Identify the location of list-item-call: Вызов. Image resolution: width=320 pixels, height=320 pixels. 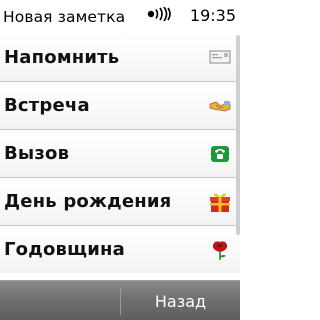
(120, 153).